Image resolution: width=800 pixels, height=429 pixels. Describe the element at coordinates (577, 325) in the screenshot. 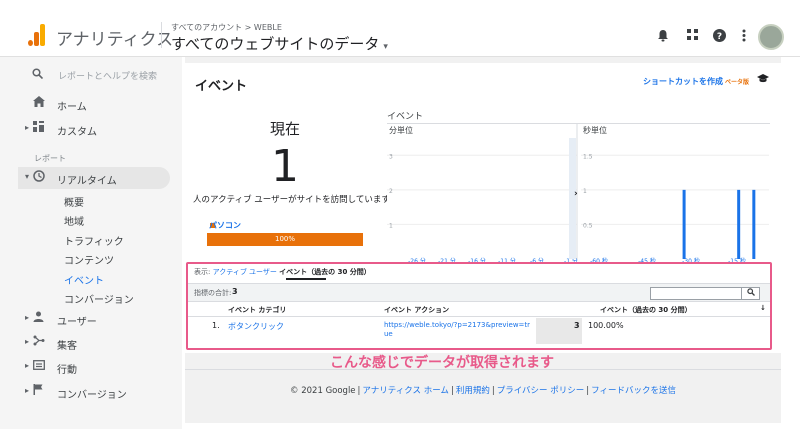

I see `event-count: 3` at that location.